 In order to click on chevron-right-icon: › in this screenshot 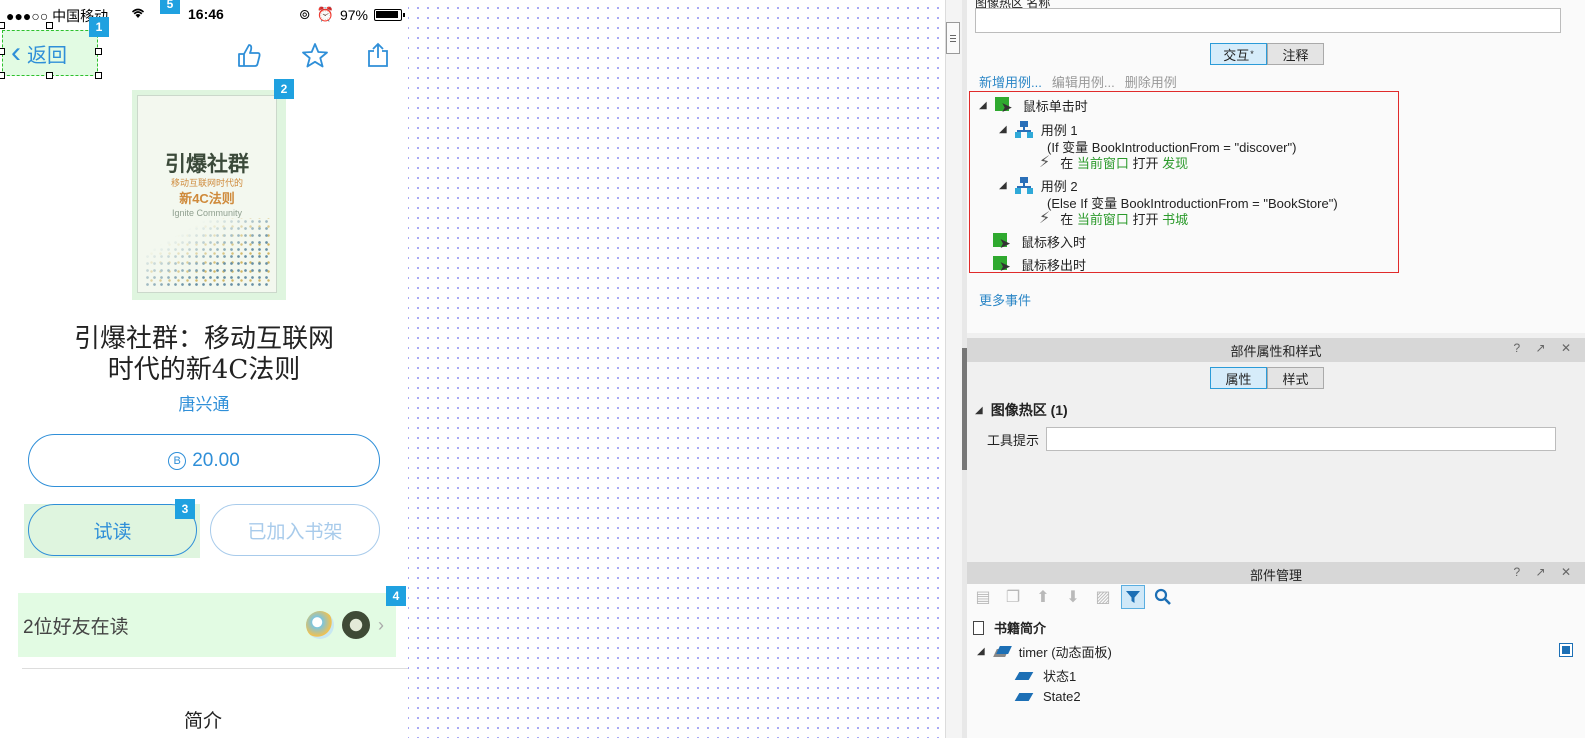, I will do `click(381, 624)`.